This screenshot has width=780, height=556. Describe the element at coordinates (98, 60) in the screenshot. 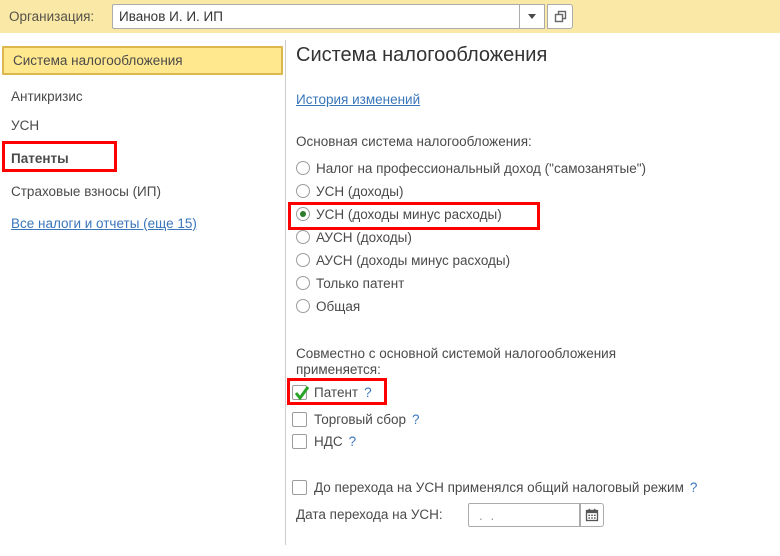

I see `sidebar-item-label: Система налогообложения` at that location.